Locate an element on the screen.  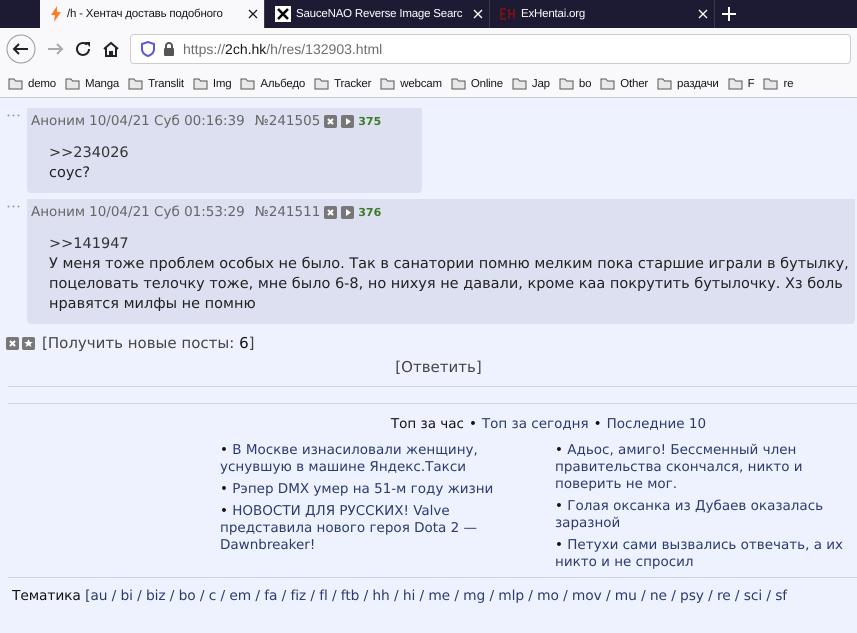
news-link: • Петухи сами вызвались отвечать, а их никто и не спросил is located at coordinates (700, 554).